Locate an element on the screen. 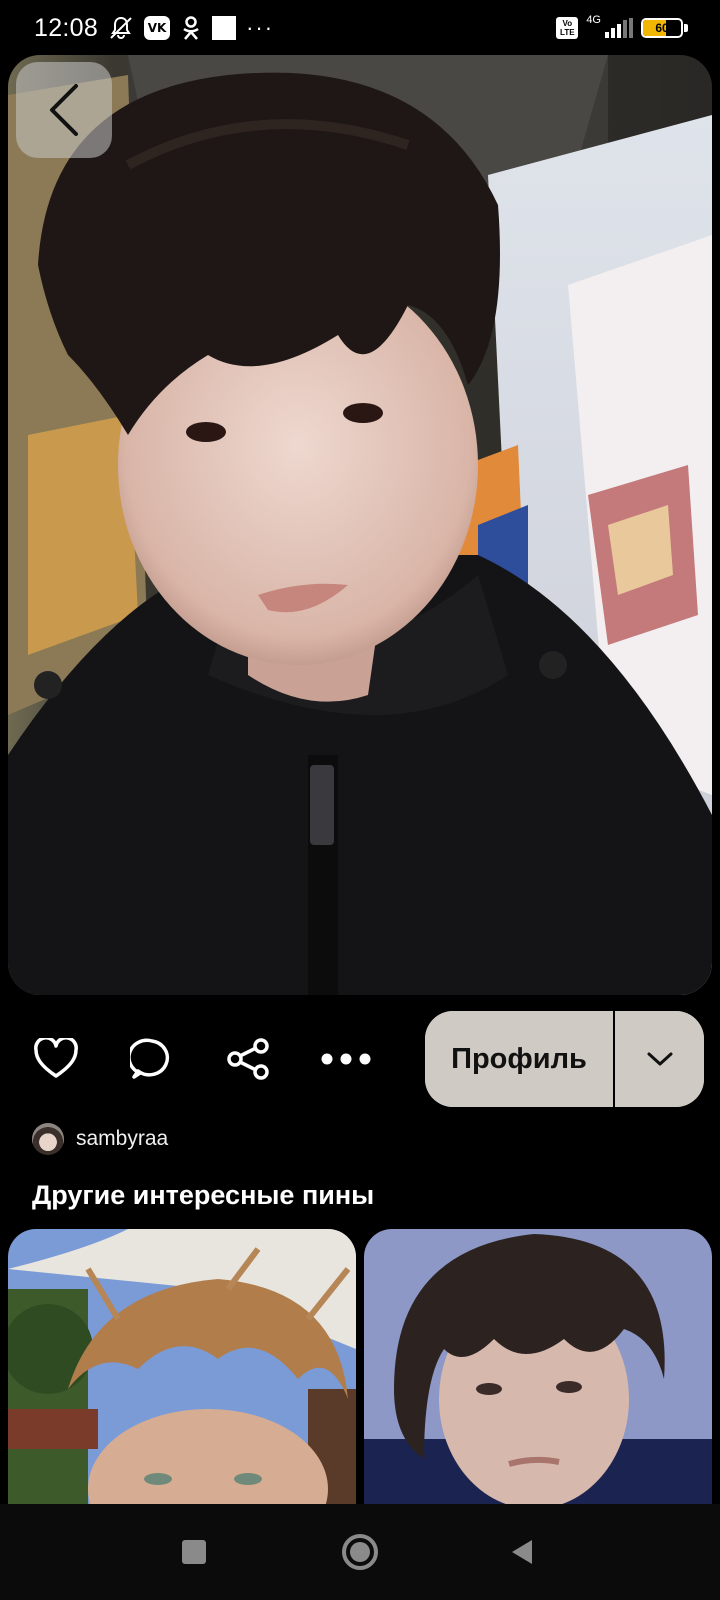 This screenshot has width=720, height=1600. profile-button: Профиль is located at coordinates (520, 1059).